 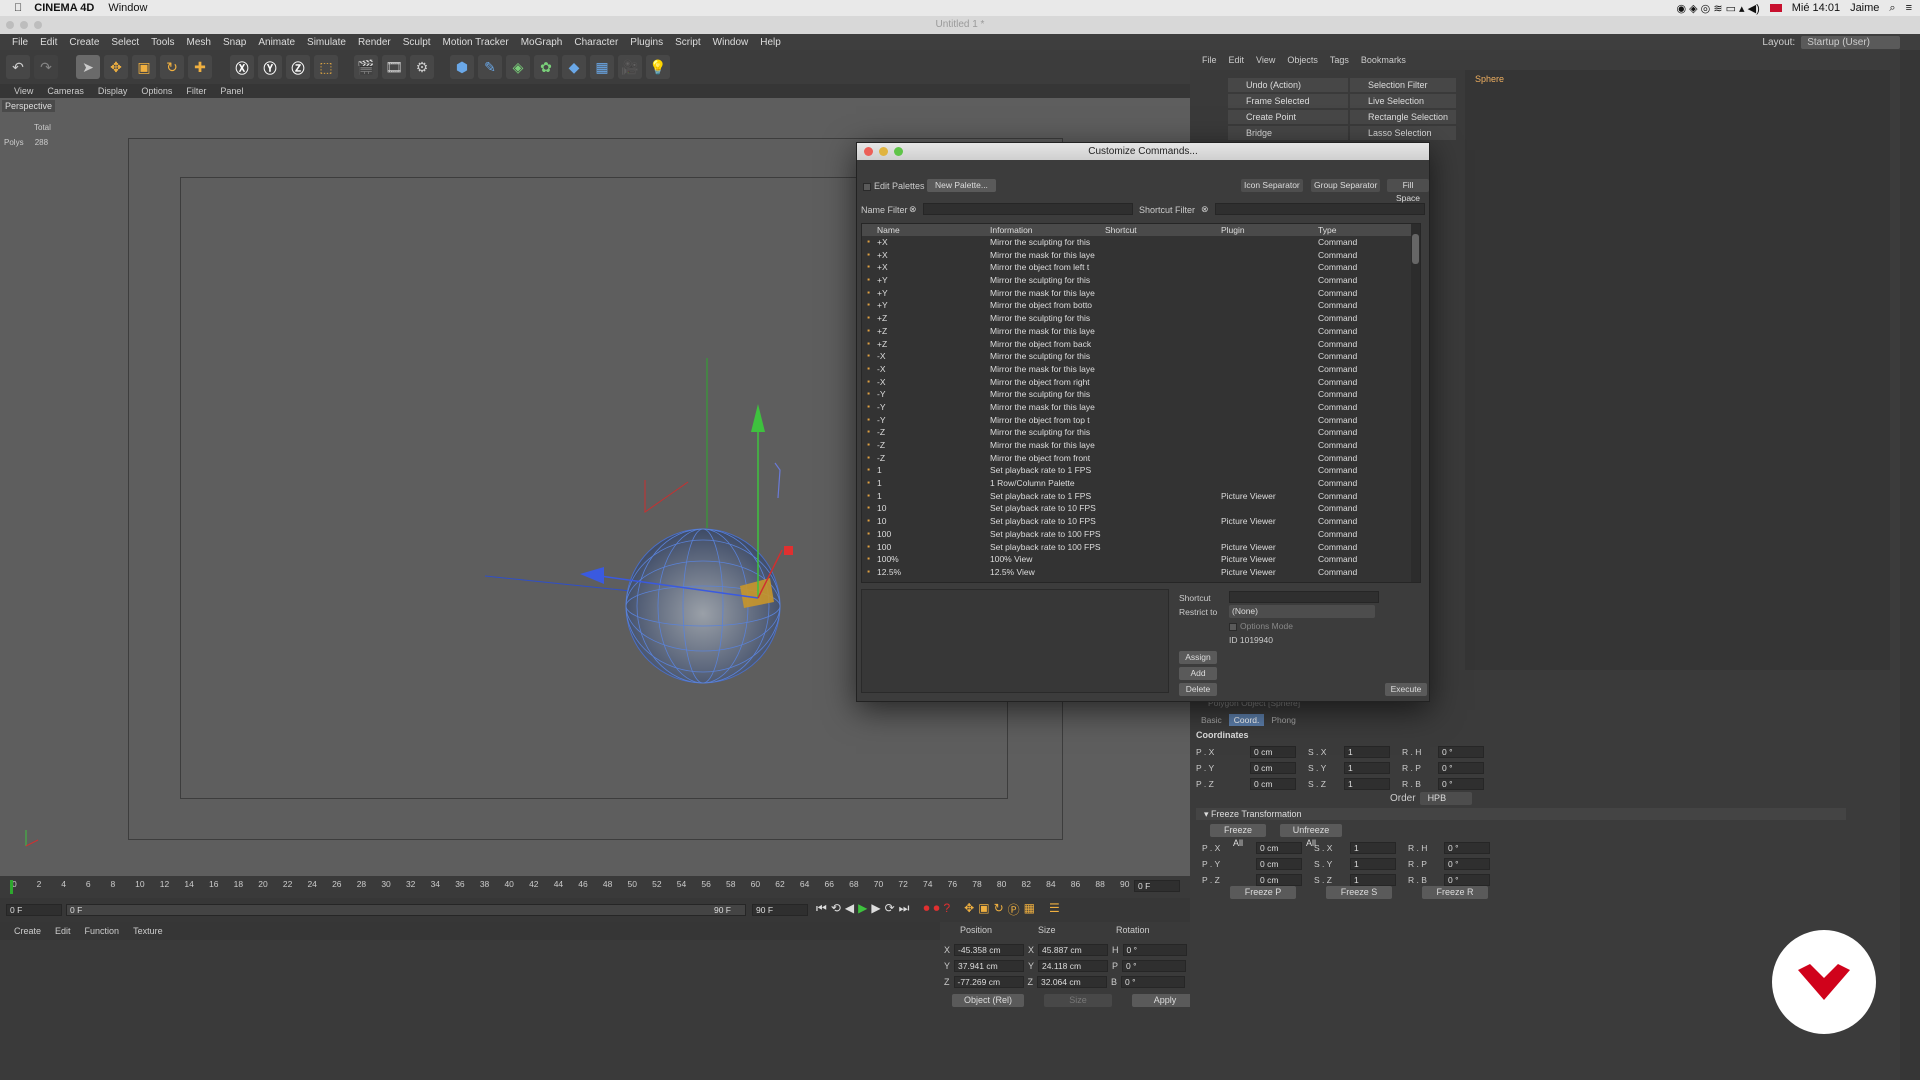 What do you see at coordinates (406, 910) in the screenshot?
I see `range-slider: 0 F 90 F` at bounding box center [406, 910].